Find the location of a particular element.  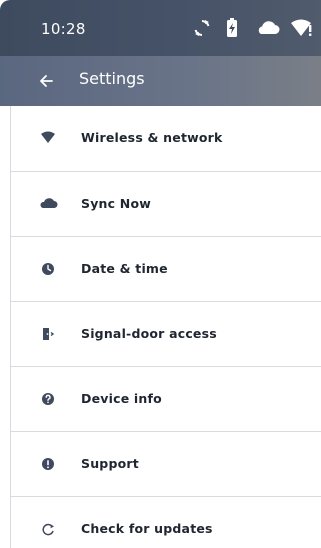

status-bar: 10:28 is located at coordinates (160, 28).